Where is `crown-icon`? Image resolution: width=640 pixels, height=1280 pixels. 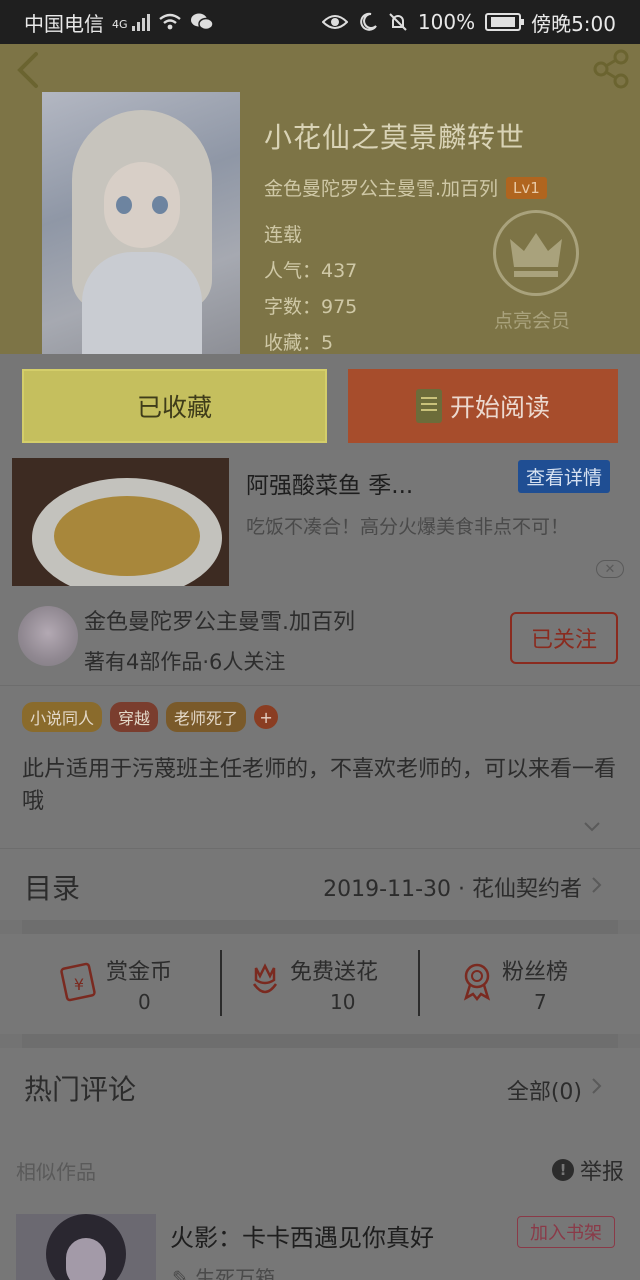
crown-icon is located at coordinates (536, 255).